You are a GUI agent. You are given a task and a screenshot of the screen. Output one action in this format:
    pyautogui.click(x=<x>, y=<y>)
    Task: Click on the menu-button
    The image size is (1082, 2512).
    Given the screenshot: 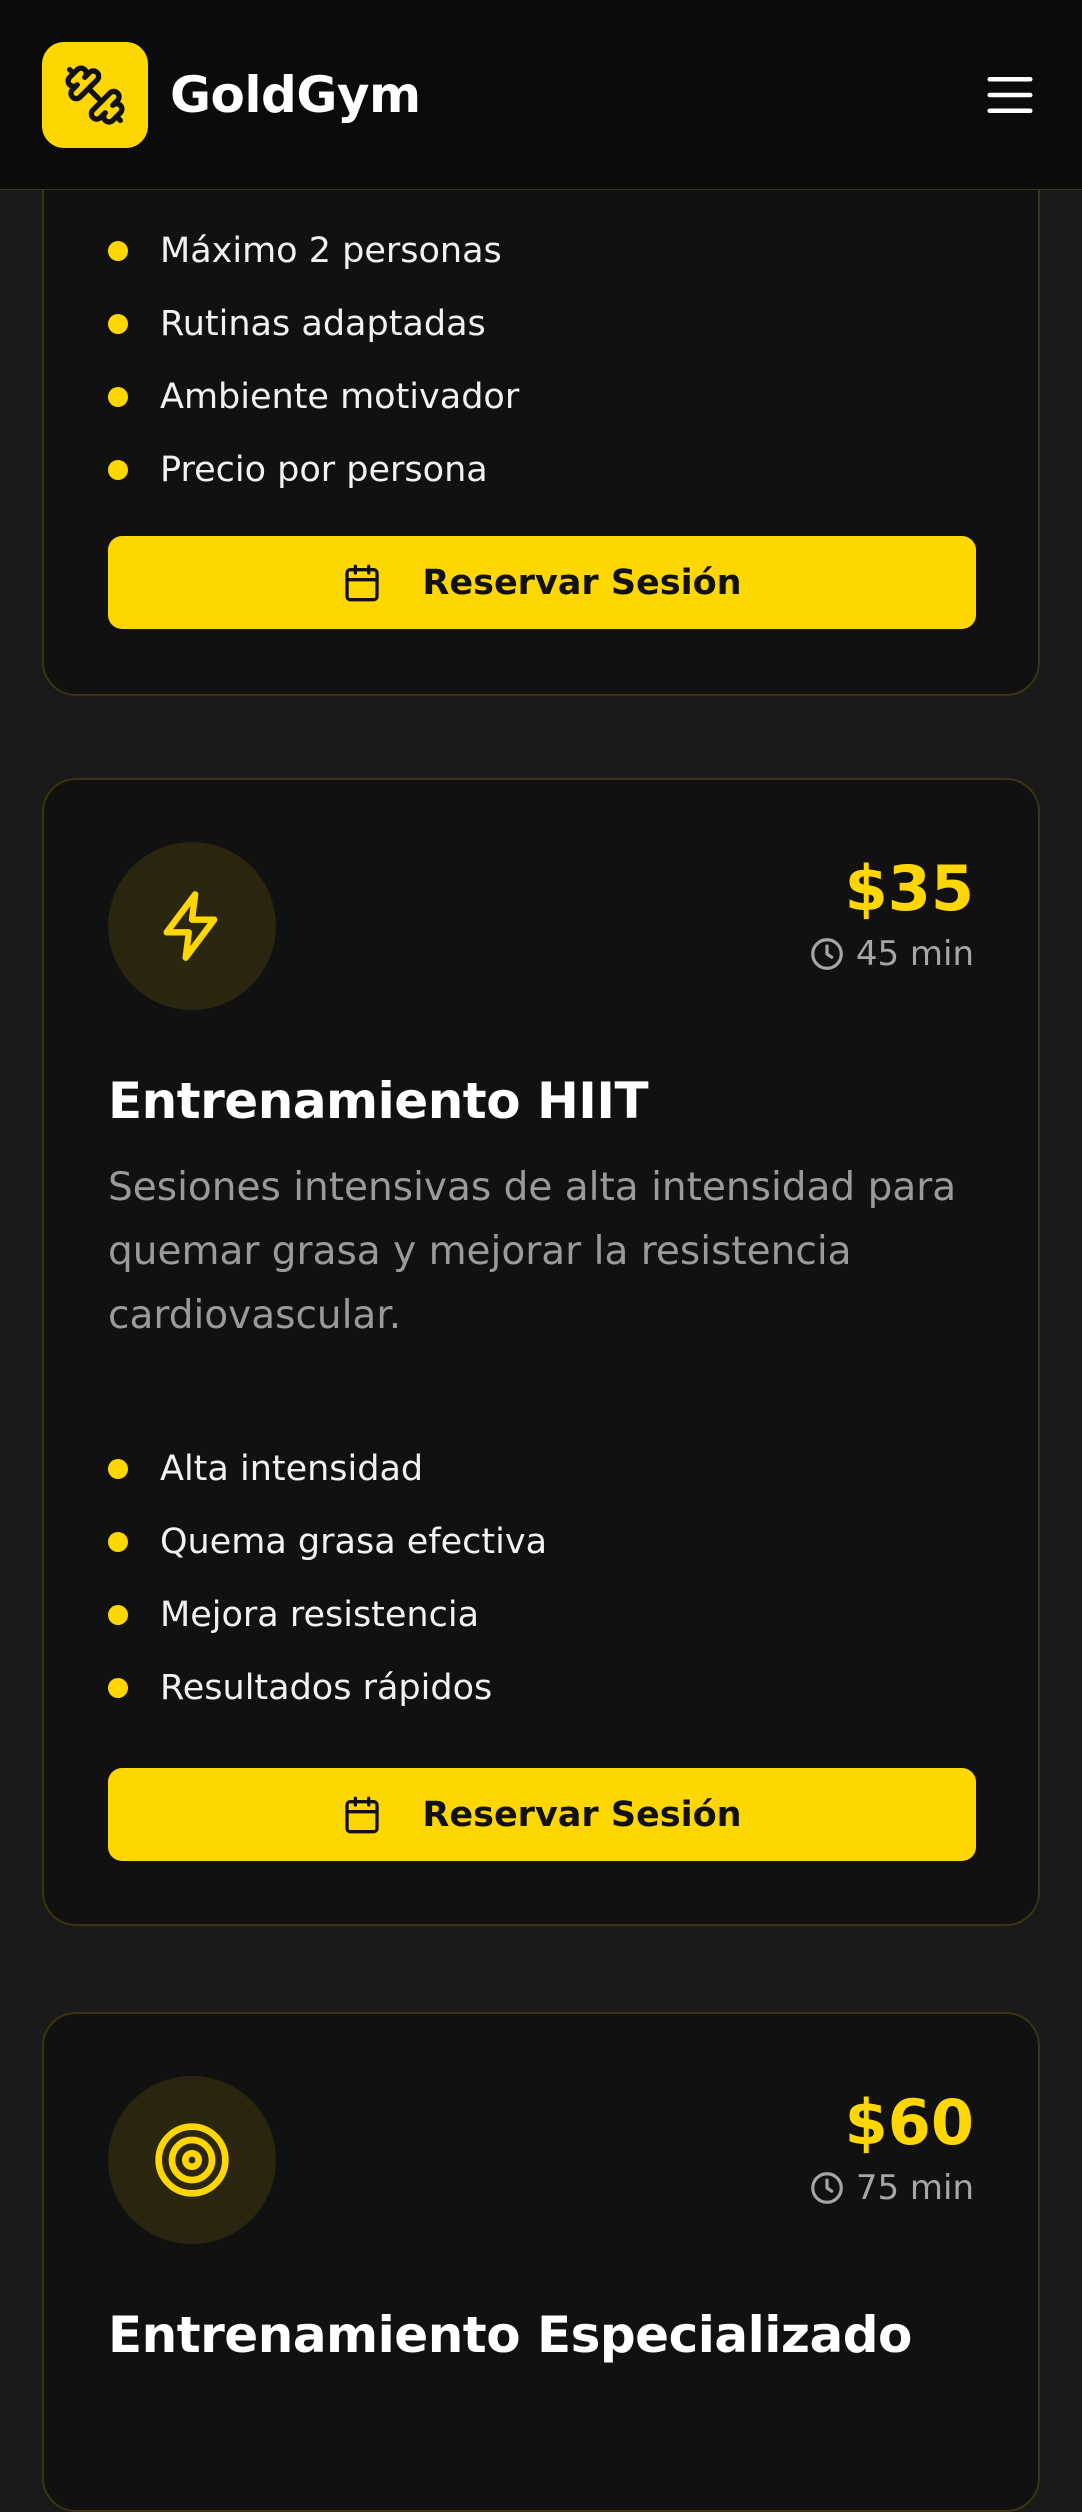 What is the action you would take?
    pyautogui.click(x=1010, y=95)
    